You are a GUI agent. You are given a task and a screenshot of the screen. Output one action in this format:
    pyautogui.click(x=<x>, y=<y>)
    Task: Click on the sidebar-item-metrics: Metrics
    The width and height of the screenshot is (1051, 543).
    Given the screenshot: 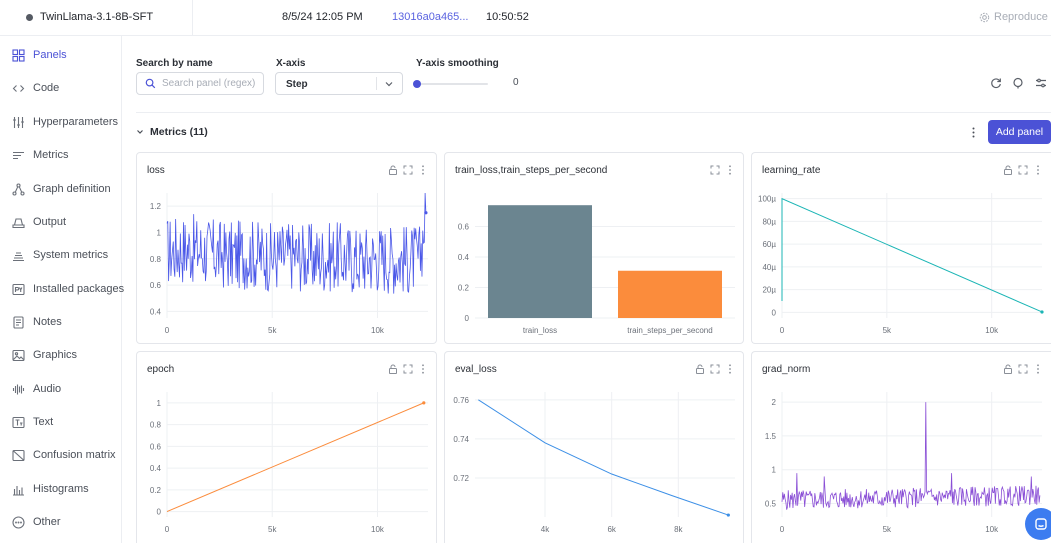 What is the action you would take?
    pyautogui.click(x=60, y=155)
    